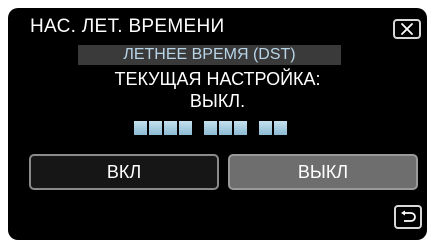 This screenshot has height=248, width=435. I want to click on current-setting-value: ВЫКЛ., so click(217, 101).